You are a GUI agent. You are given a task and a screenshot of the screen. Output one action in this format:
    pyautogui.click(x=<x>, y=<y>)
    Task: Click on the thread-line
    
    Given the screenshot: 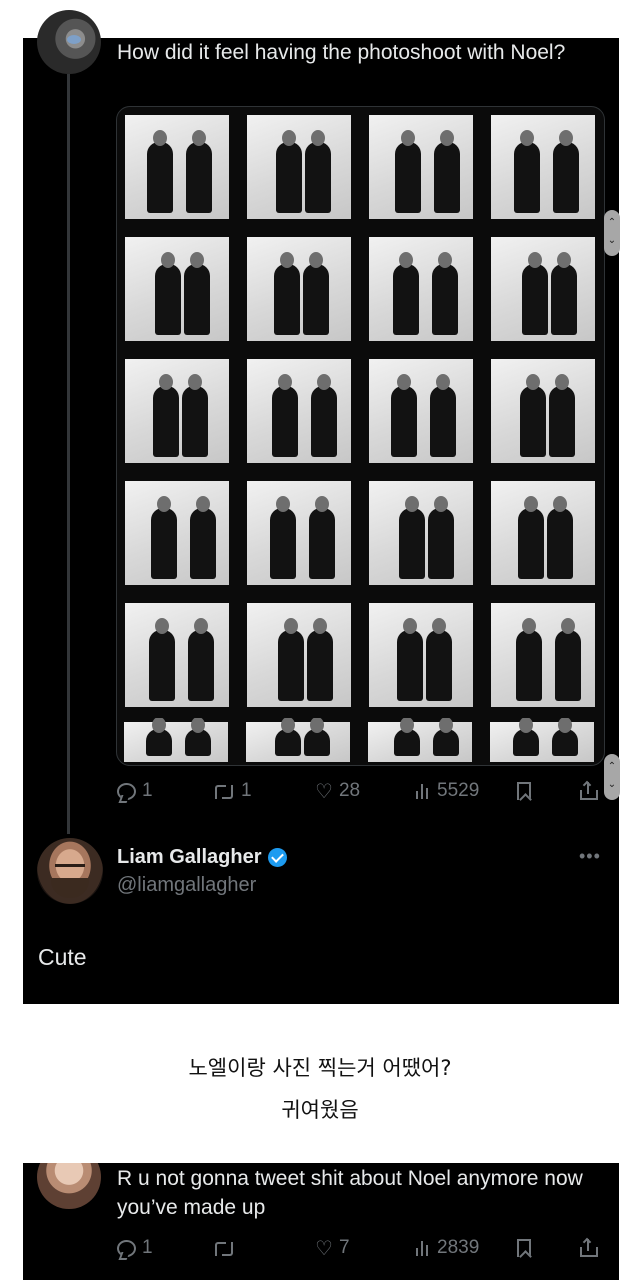 What is the action you would take?
    pyautogui.click(x=68, y=454)
    